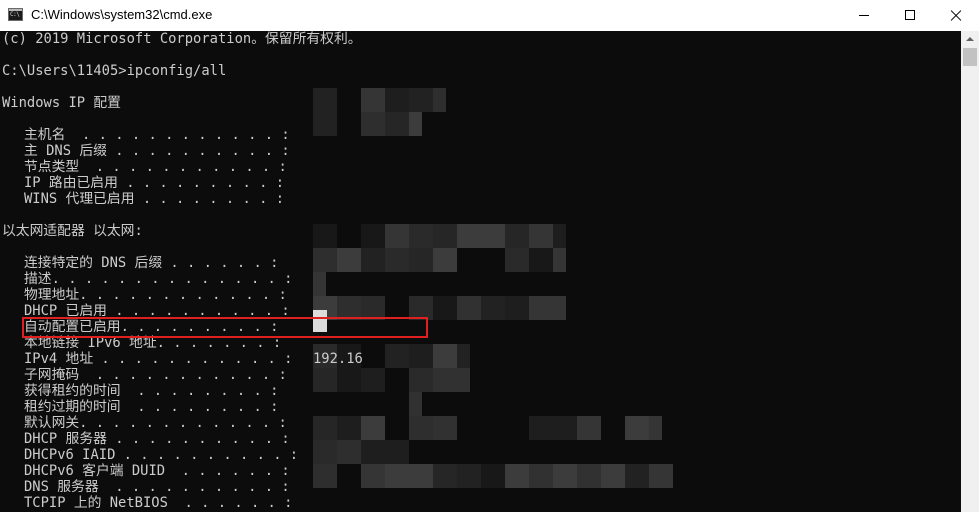 This screenshot has width=979, height=512. I want to click on config-row-primary-dns-suffix: 主 DNS 后缀 . . . . . . . . . . :, so click(157, 151).